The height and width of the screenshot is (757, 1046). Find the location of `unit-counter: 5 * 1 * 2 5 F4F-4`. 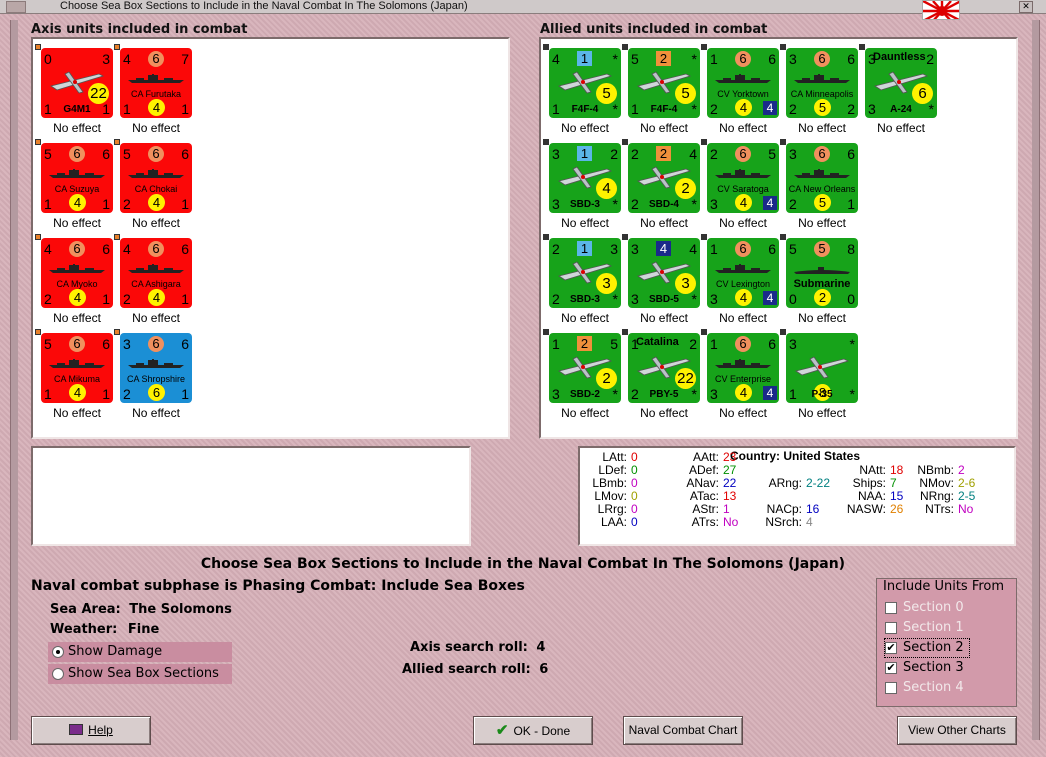

unit-counter: 5 * 1 * 2 5 F4F-4 is located at coordinates (664, 83).